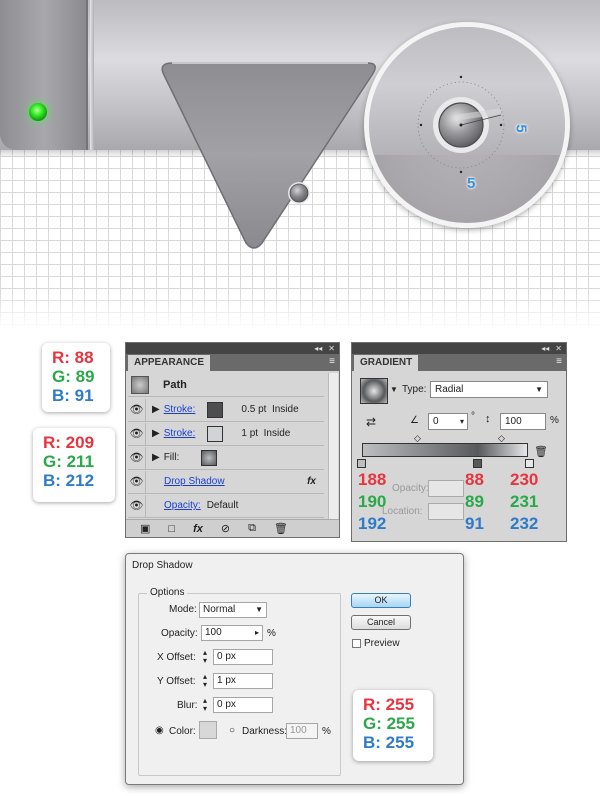  Describe the element at coordinates (371, 422) in the screenshot. I see `reverse-gradient-icon: ⇄` at that location.